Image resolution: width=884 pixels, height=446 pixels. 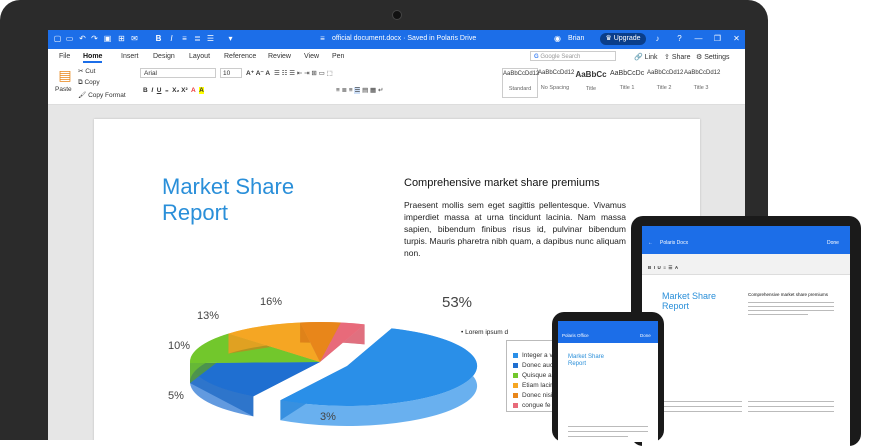 What do you see at coordinates (586, 360) in the screenshot?
I see `phone-doc-title: Market Share Report` at bounding box center [586, 360].